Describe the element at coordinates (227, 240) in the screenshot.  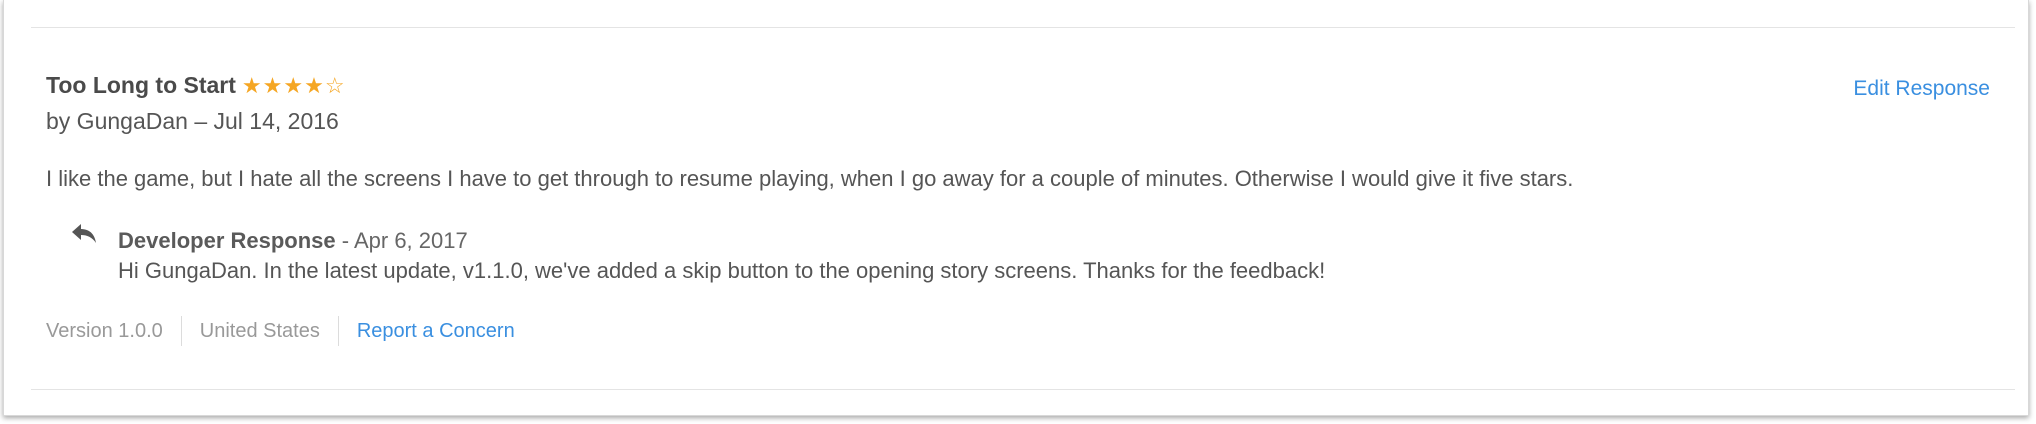
I see `developer-response-label: Developer Response` at that location.